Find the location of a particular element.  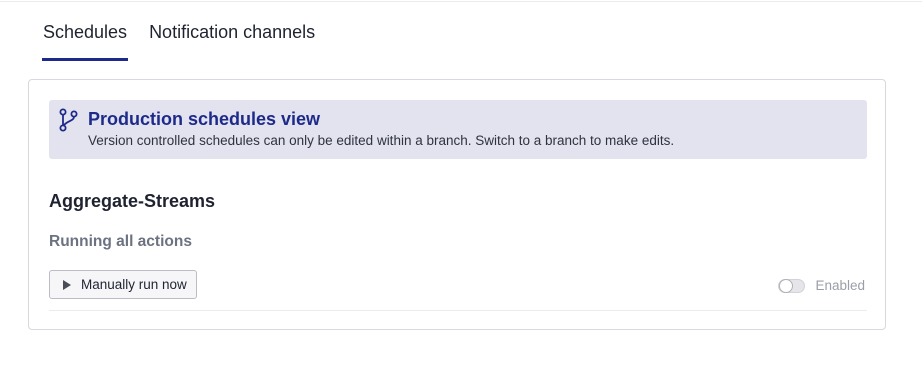

git-branch-icon is located at coordinates (68, 120).